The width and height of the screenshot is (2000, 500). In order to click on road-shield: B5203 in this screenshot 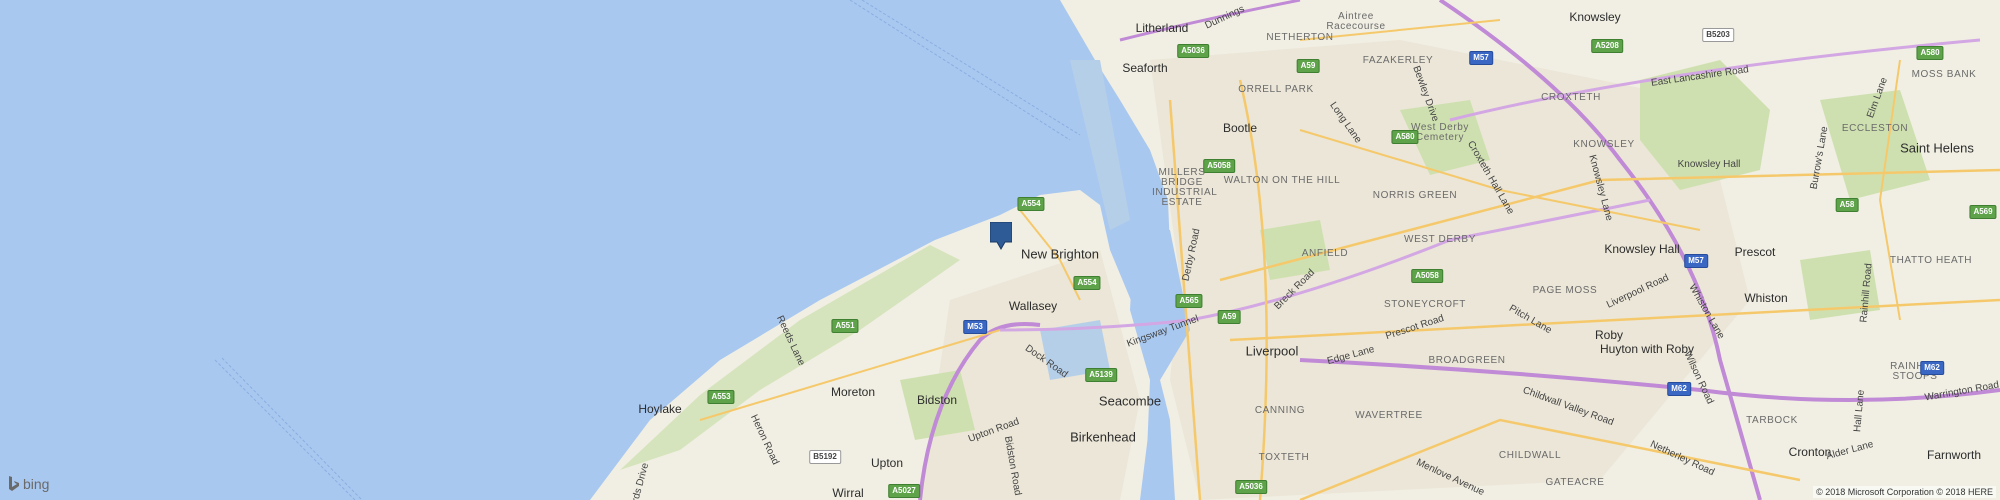, I will do `click(1718, 35)`.